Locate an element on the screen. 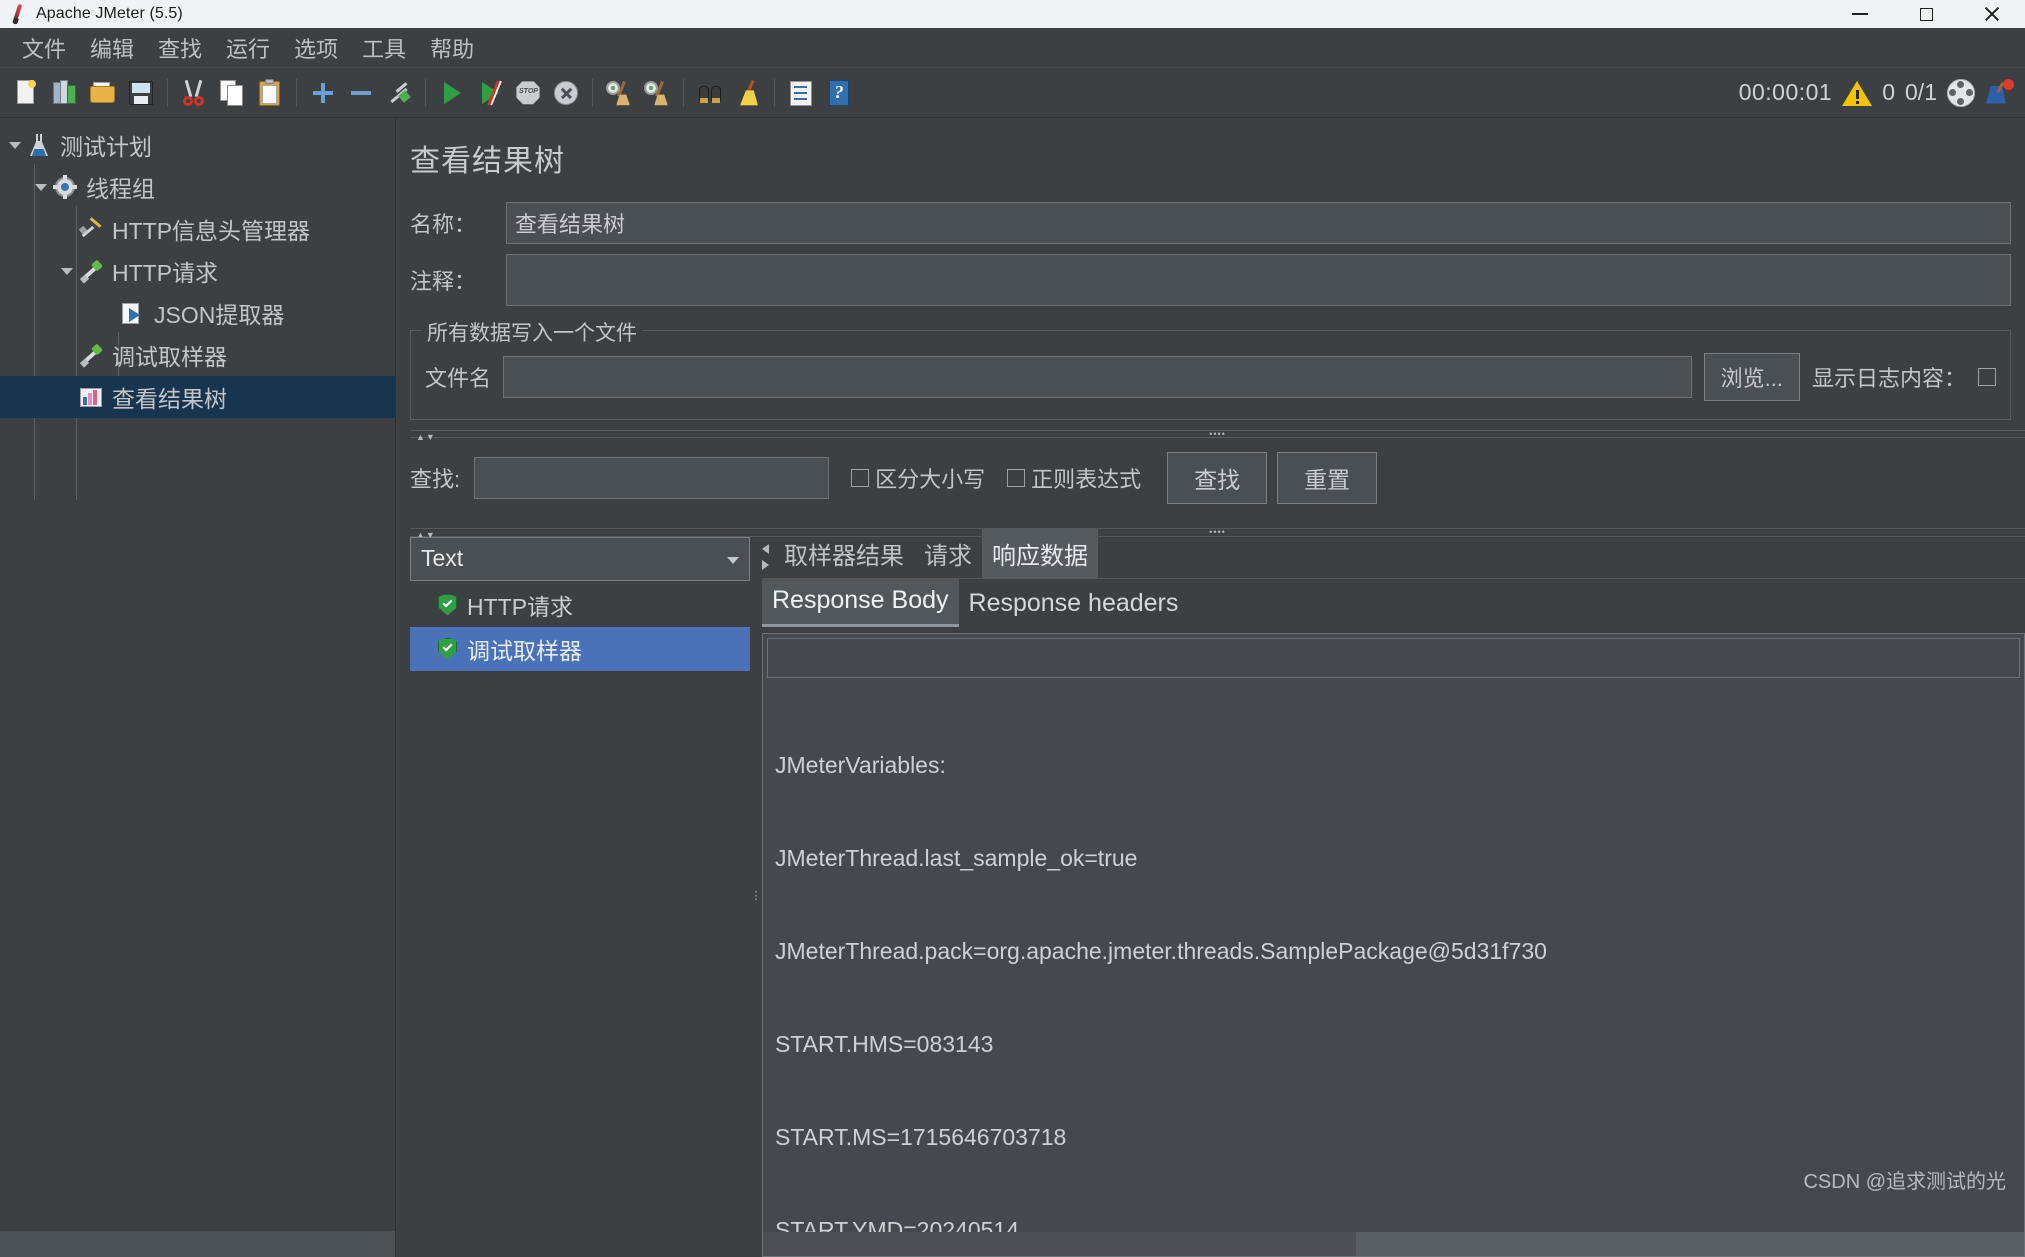 This screenshot has width=2025, height=1257. tab-response-headers: Response headers is located at coordinates (1074, 604).